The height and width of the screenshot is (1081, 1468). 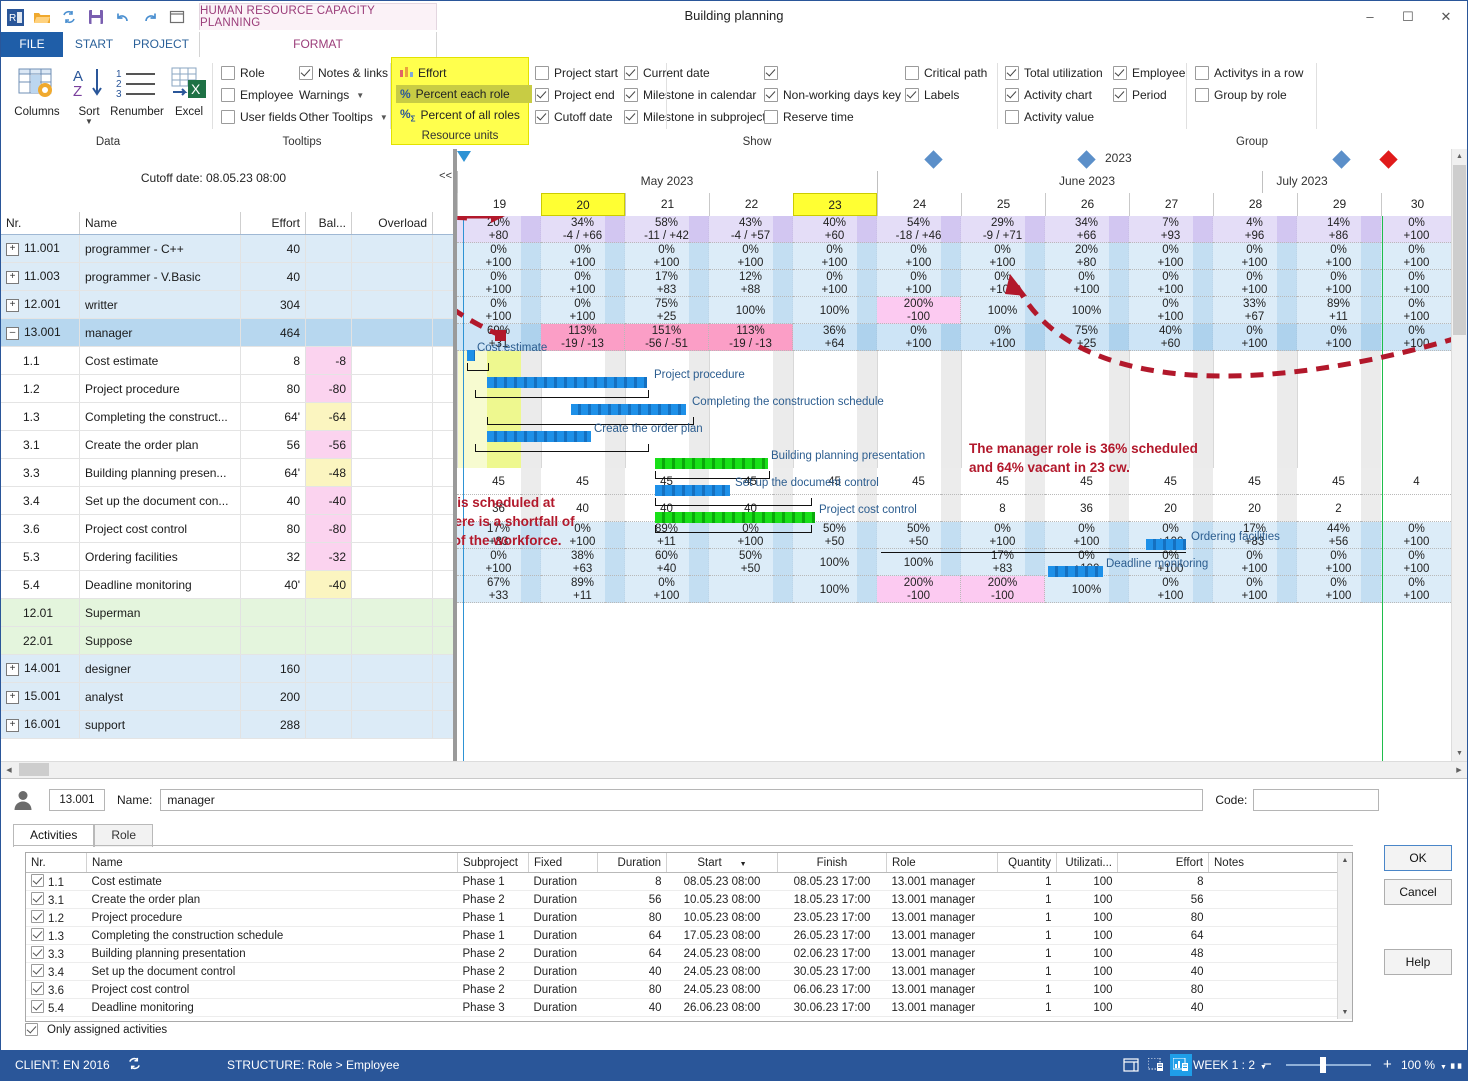 I want to click on week-column-30: 30, so click(x=1417, y=204).